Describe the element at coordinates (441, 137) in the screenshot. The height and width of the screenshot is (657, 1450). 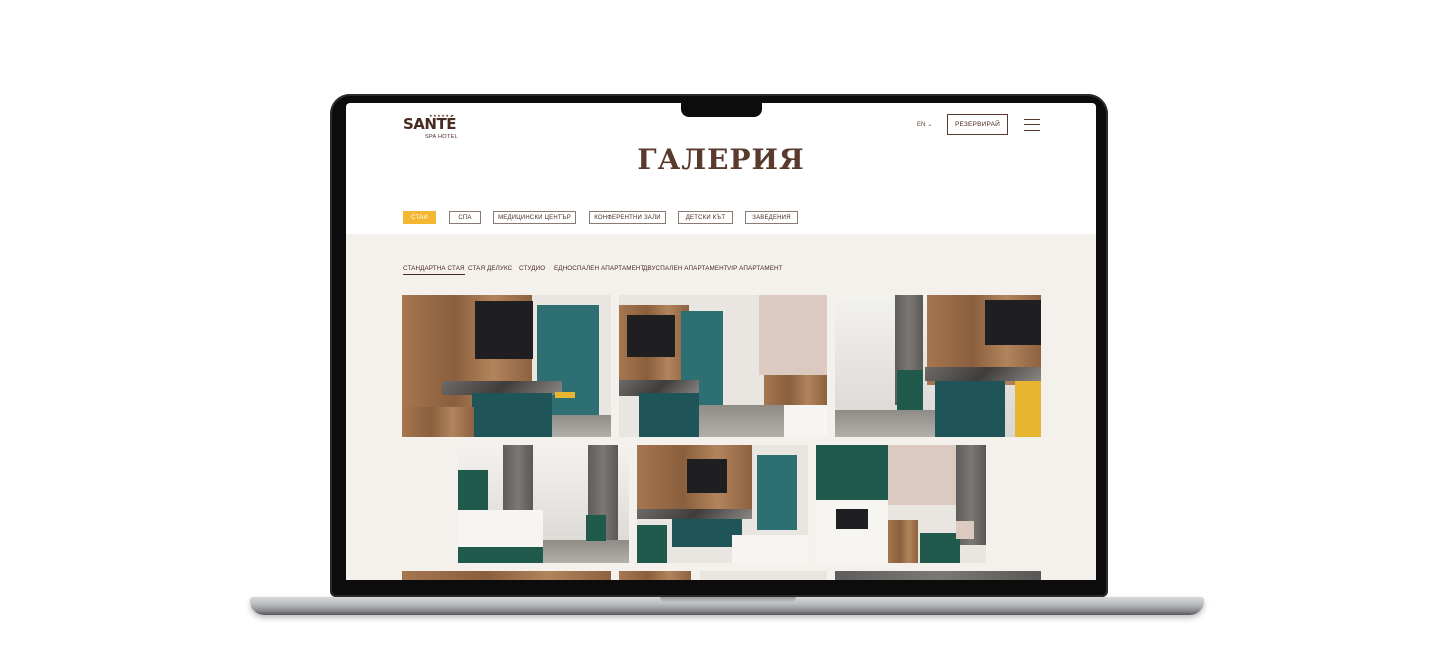
I see `logo-subtitle: SPA HOTEL` at that location.